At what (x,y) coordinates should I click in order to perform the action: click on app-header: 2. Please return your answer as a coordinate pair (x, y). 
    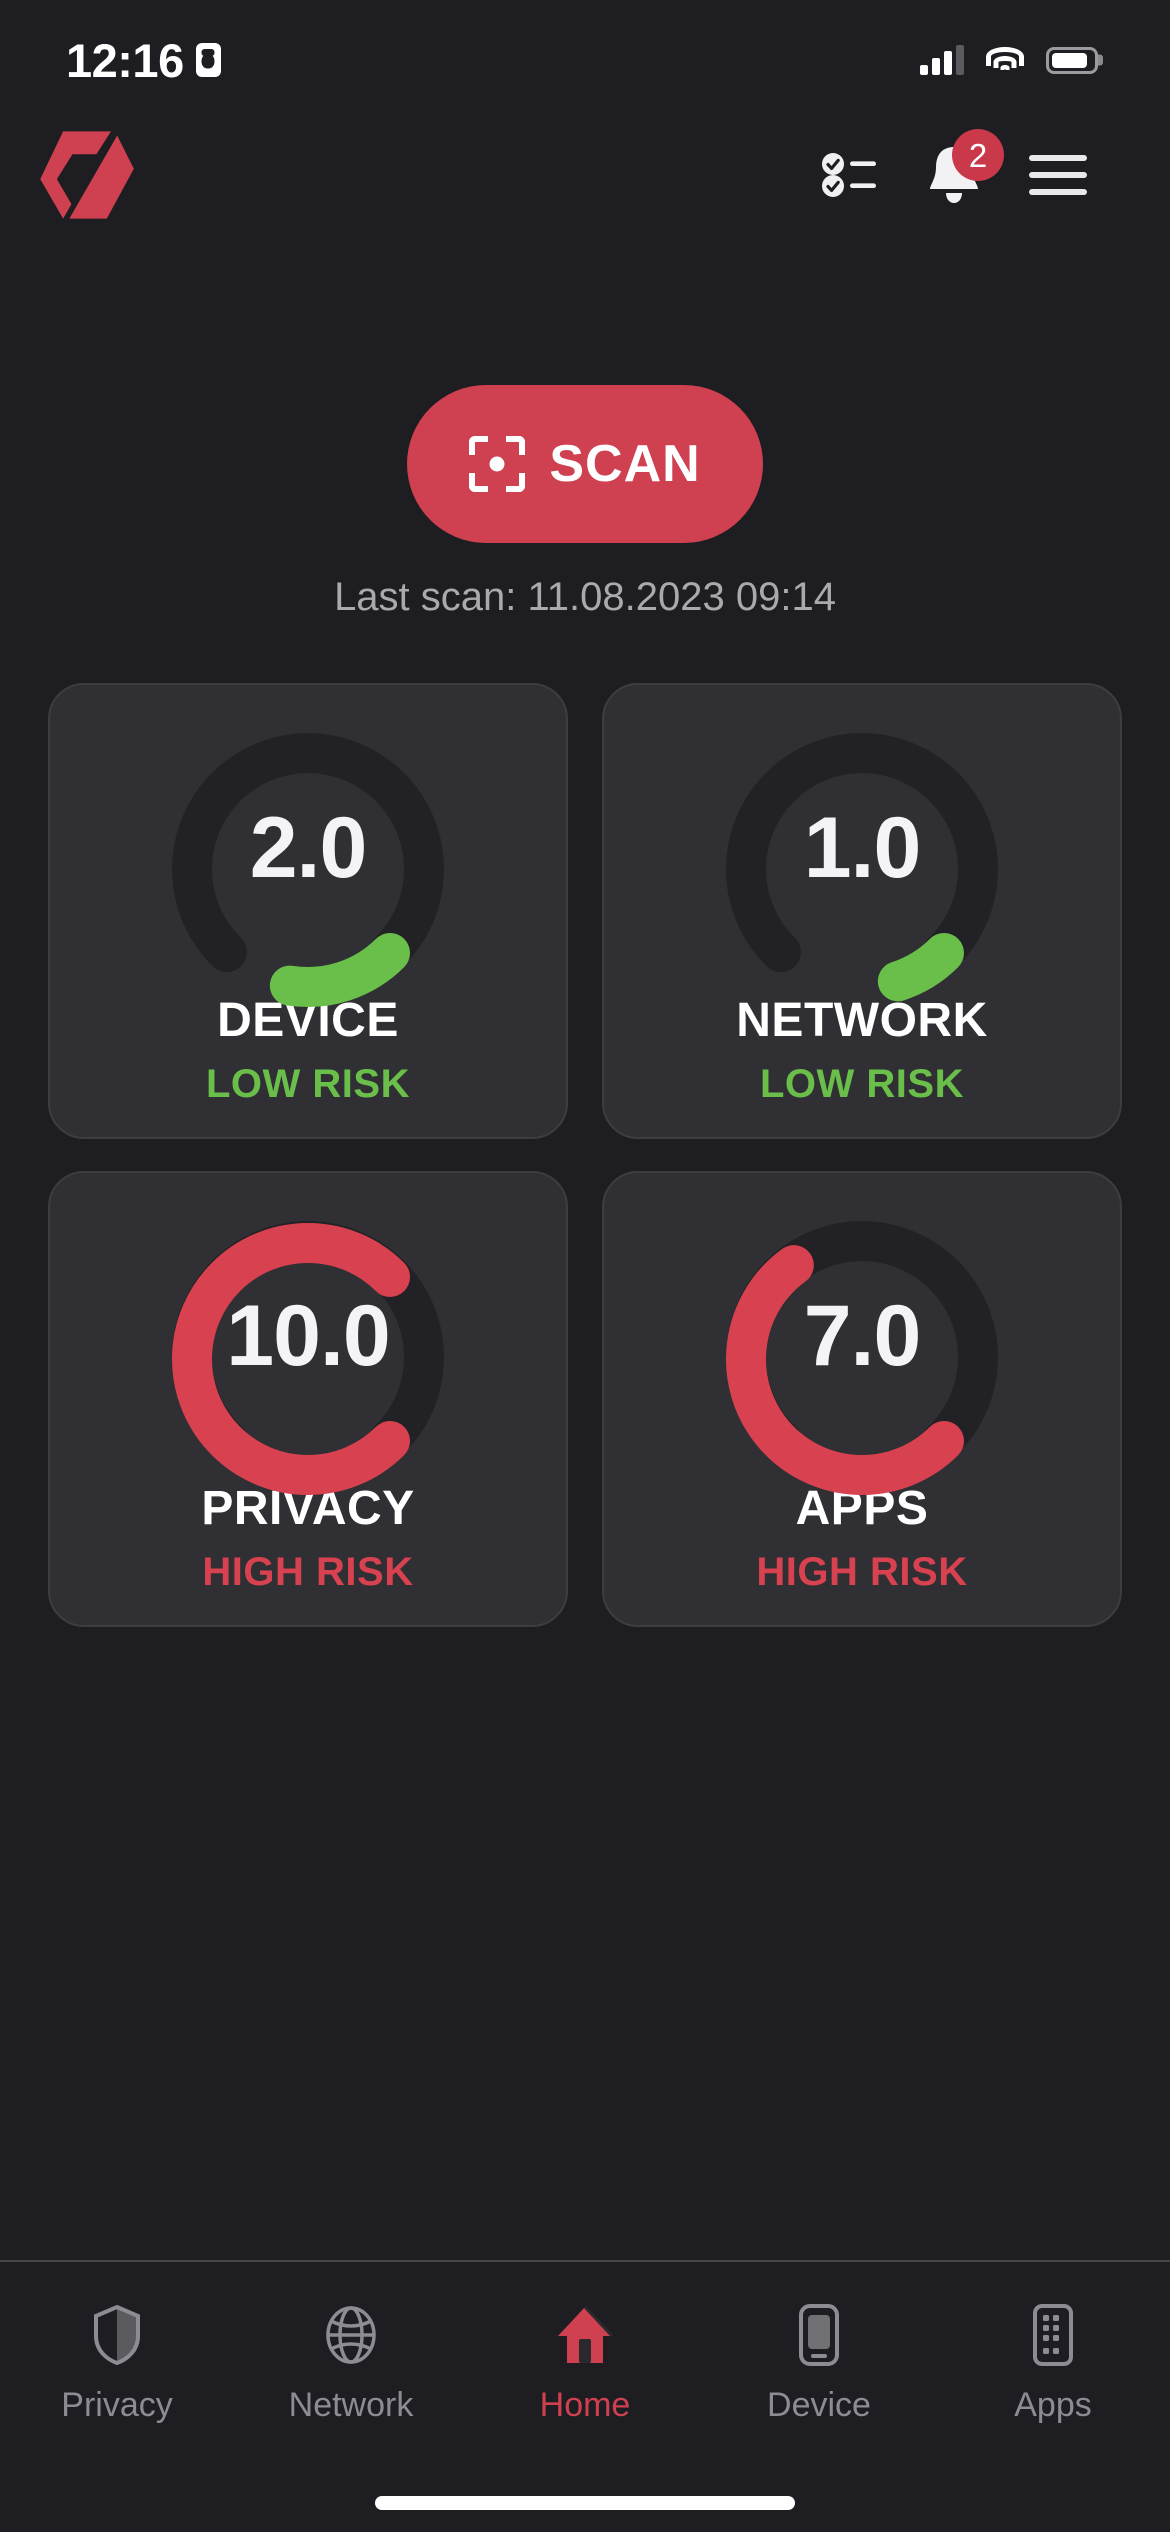
    Looking at the image, I should click on (585, 175).